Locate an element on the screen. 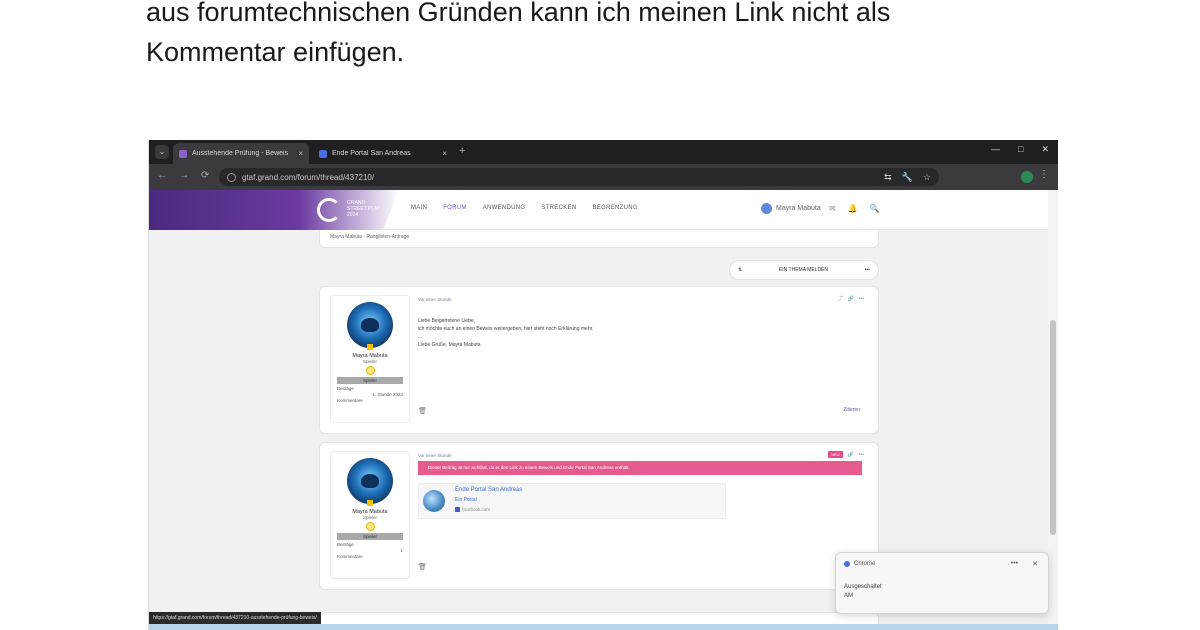 The height and width of the screenshot is (630, 1200). sort-icon: ⇅ is located at coordinates (740, 270).